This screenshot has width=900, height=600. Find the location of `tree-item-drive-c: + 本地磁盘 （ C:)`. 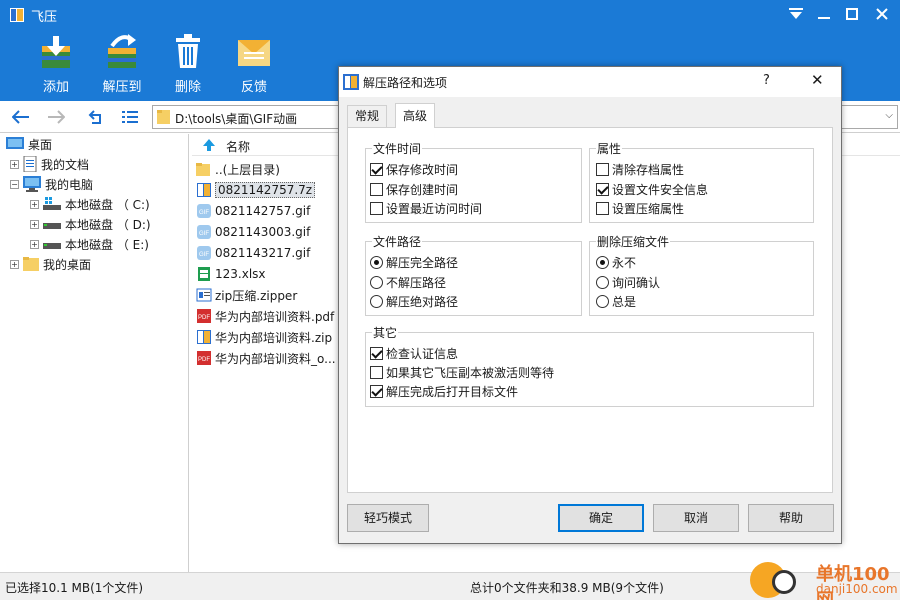

tree-item-drive-c: + 本地磁盘 （ C:) is located at coordinates (90, 204).